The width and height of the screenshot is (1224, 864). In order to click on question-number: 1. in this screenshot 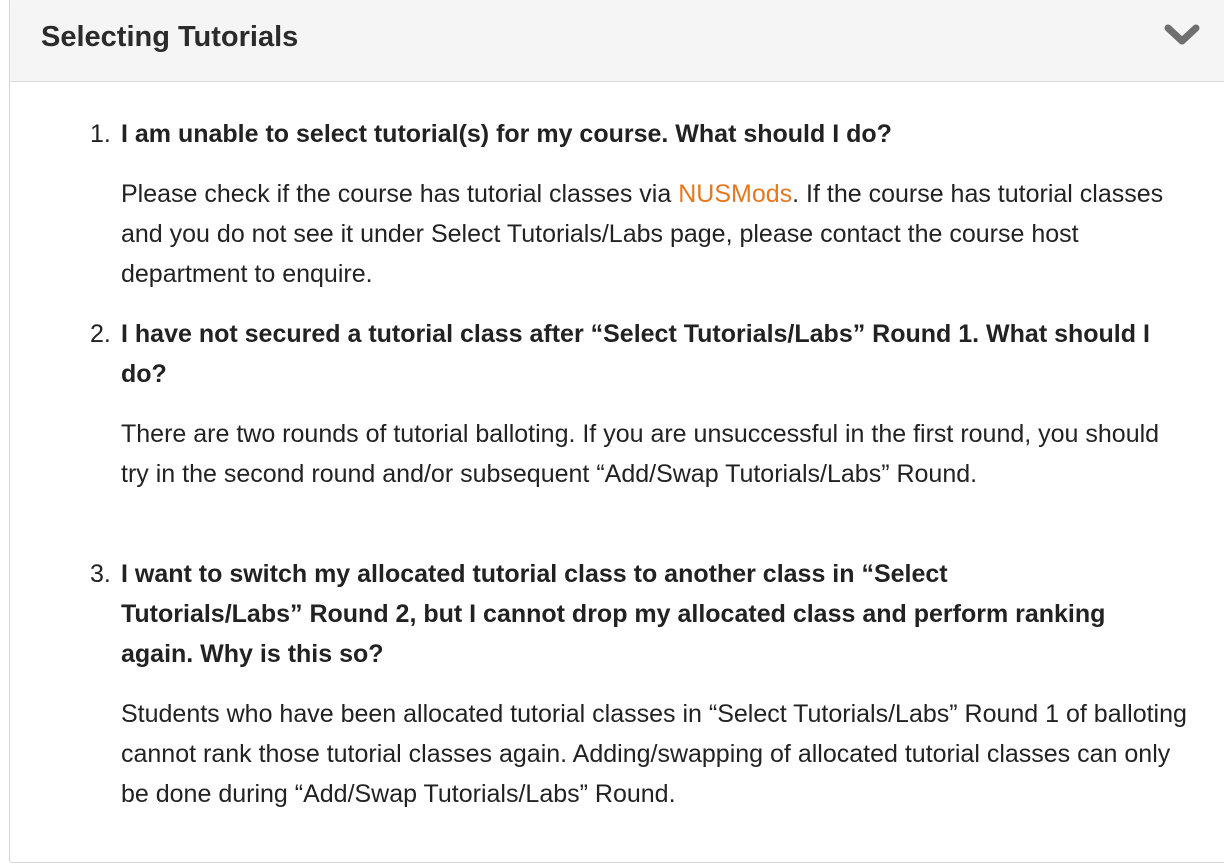, I will do `click(100, 134)`.